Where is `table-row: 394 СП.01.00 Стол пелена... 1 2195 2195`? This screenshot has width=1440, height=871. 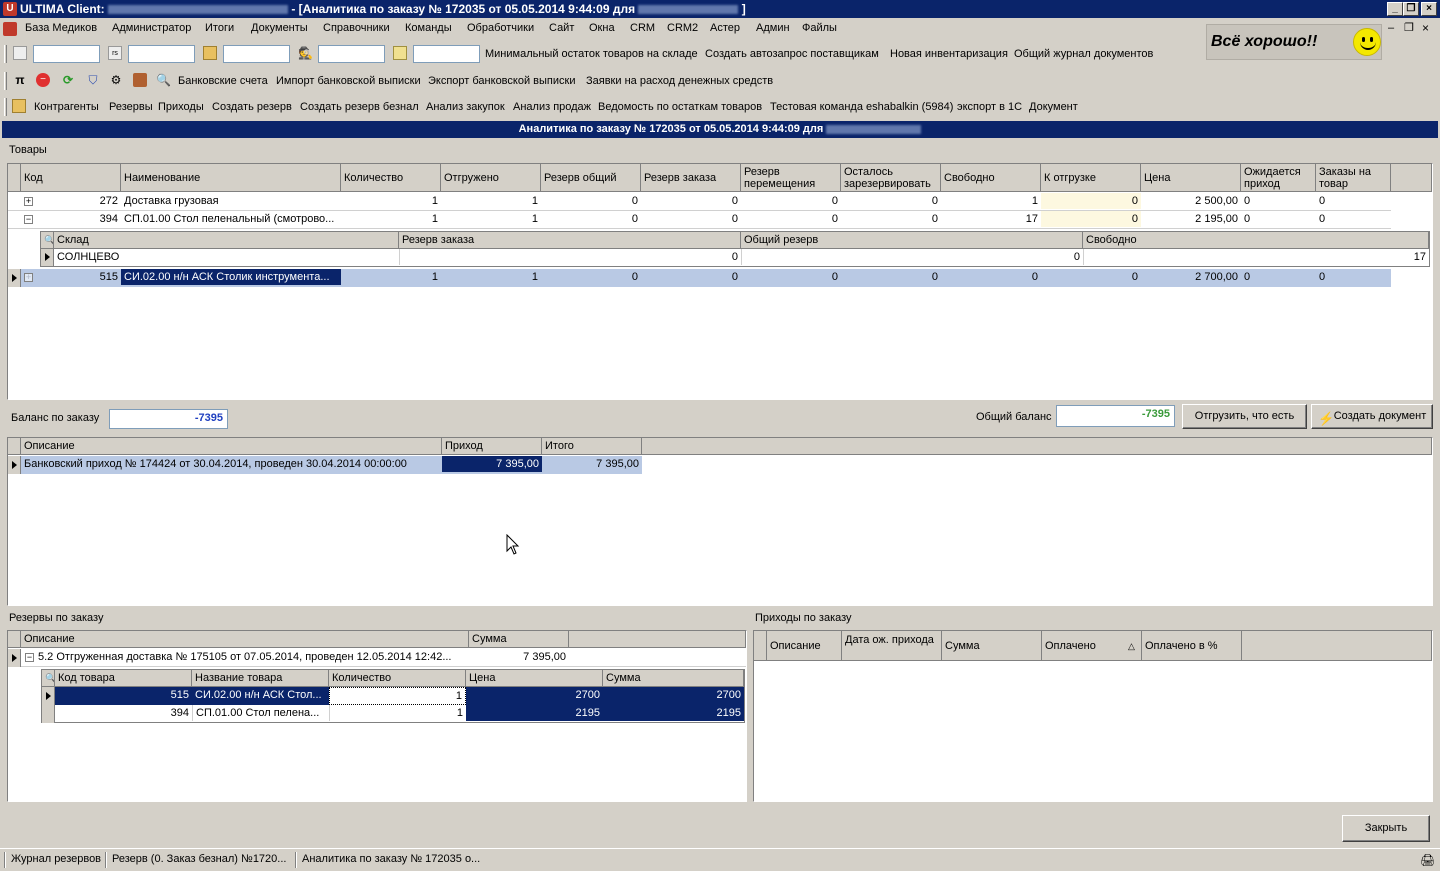
table-row: 394 СП.01.00 Стол пелена... 1 2195 2195 is located at coordinates (393, 714).